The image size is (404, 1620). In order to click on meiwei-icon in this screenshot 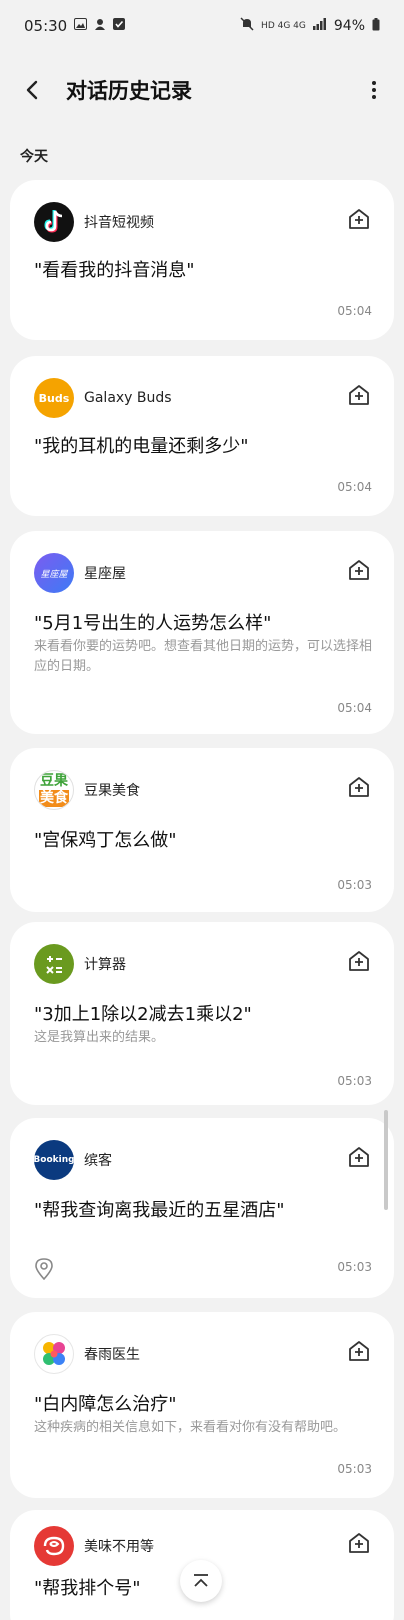, I will do `click(54, 1546)`.